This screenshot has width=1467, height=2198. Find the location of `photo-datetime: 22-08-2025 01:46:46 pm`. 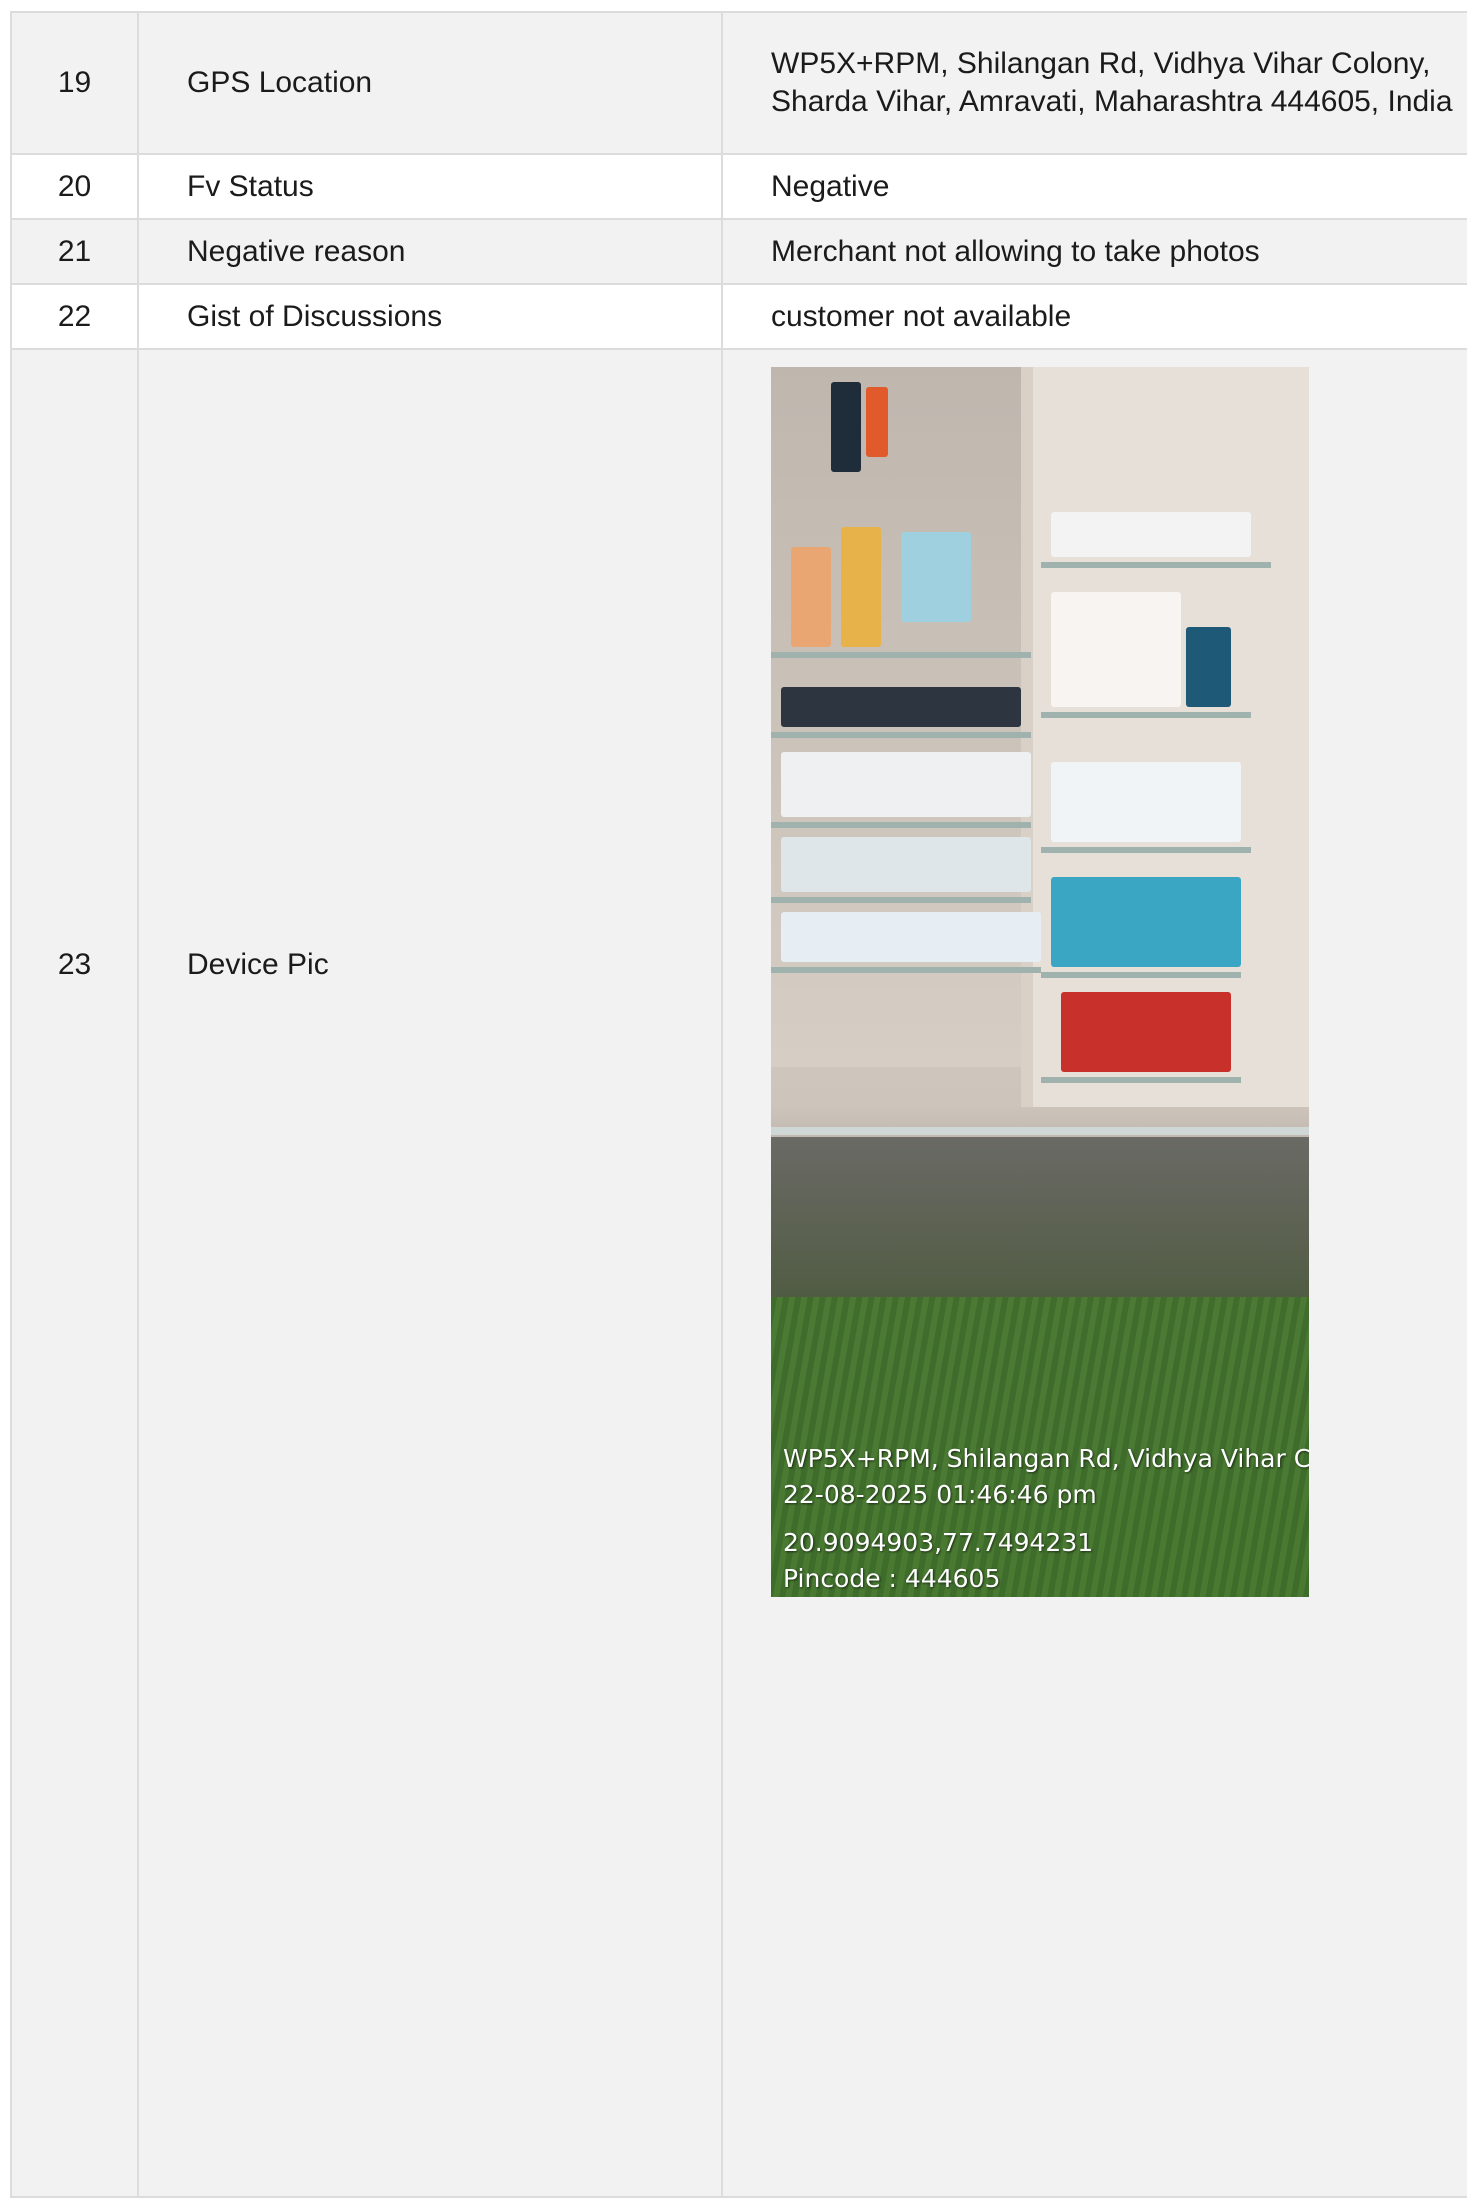

photo-datetime: 22-08-2025 01:46:46 pm is located at coordinates (940, 1494).